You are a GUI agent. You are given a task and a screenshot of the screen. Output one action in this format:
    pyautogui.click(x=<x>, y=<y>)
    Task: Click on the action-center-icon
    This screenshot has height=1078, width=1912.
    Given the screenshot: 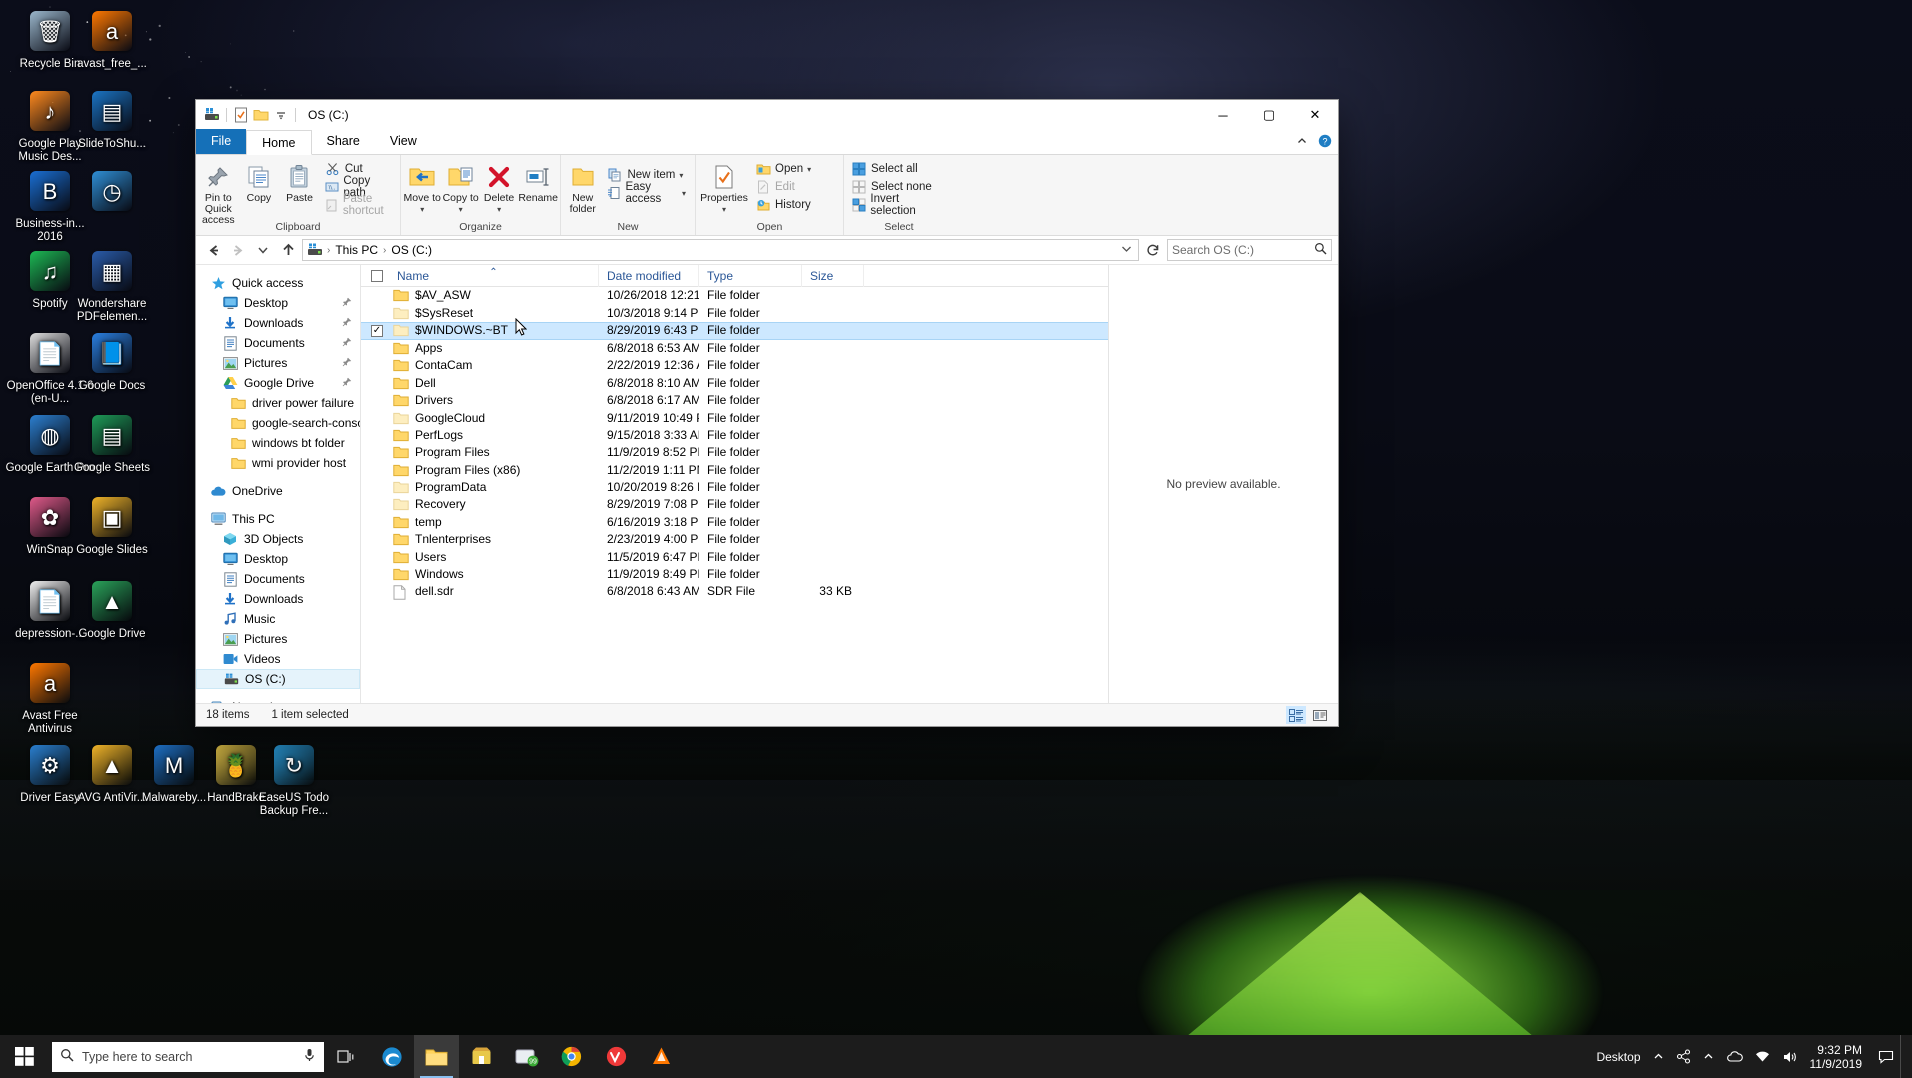 What is the action you would take?
    pyautogui.click(x=1886, y=1056)
    